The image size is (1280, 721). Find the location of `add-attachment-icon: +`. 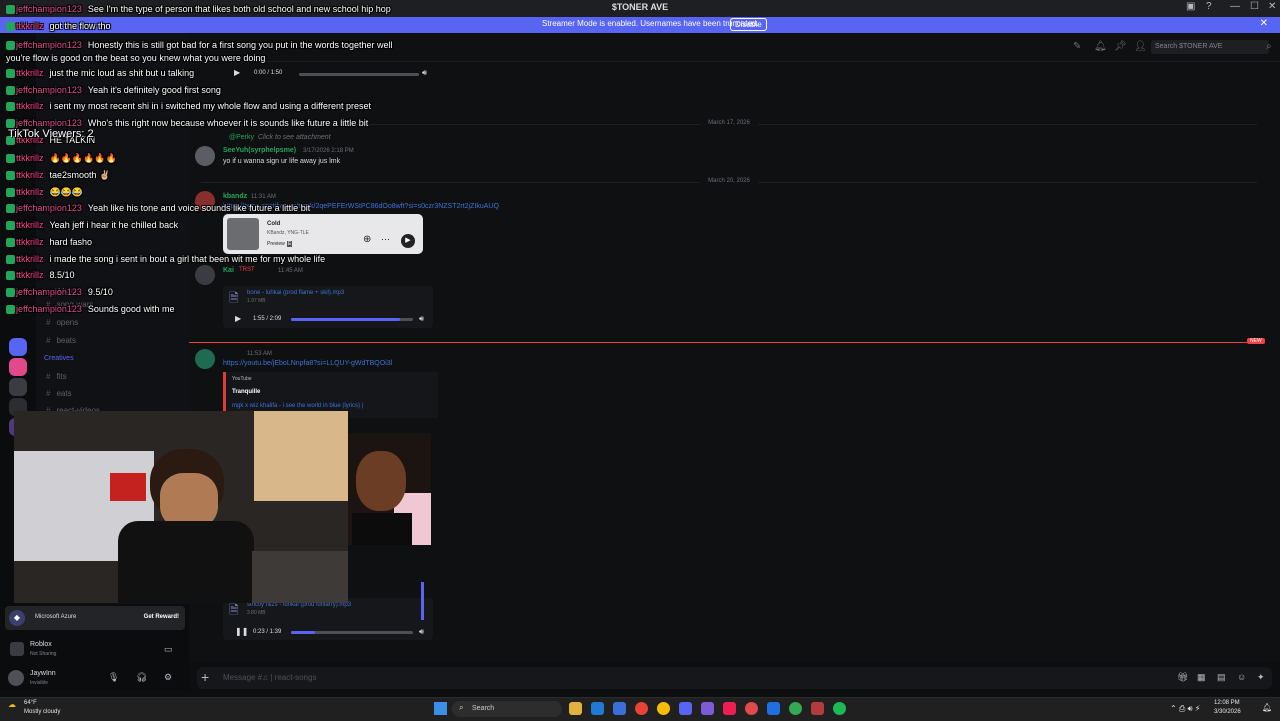

add-attachment-icon: + is located at coordinates (205, 677).